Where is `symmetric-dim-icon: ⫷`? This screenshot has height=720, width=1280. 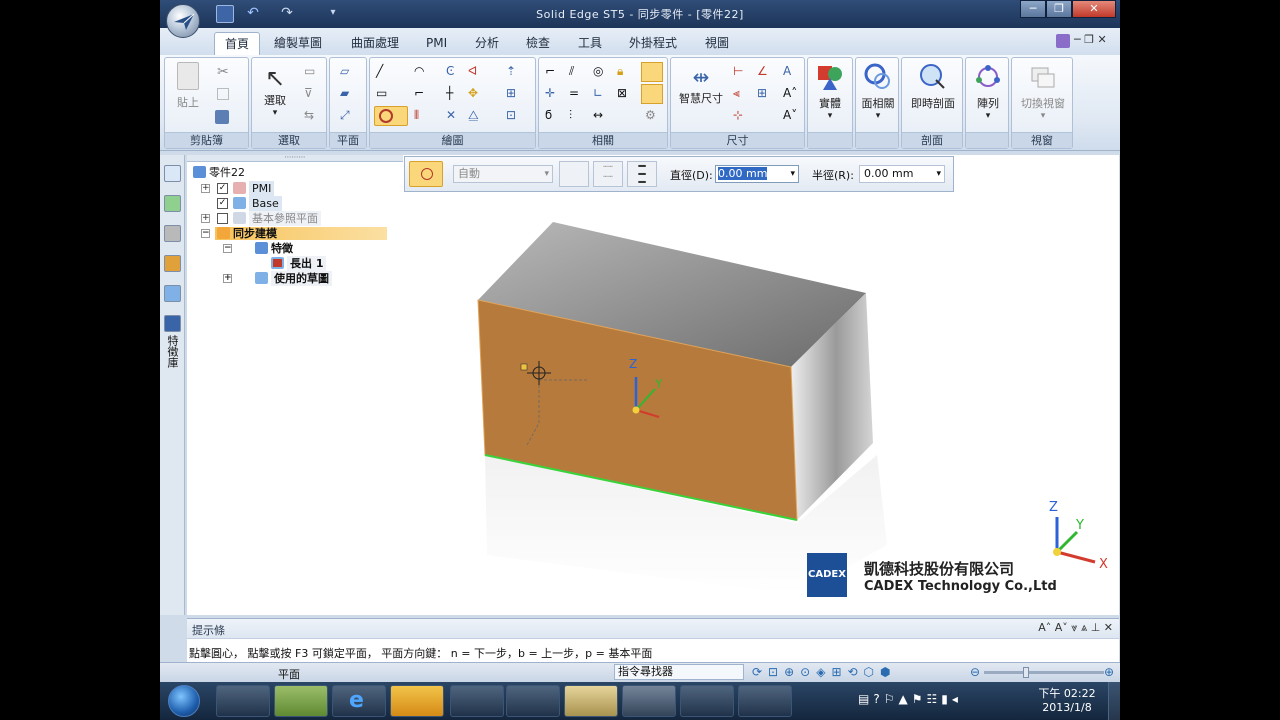 symmetric-dim-icon: ⫷ is located at coordinates (741, 94).